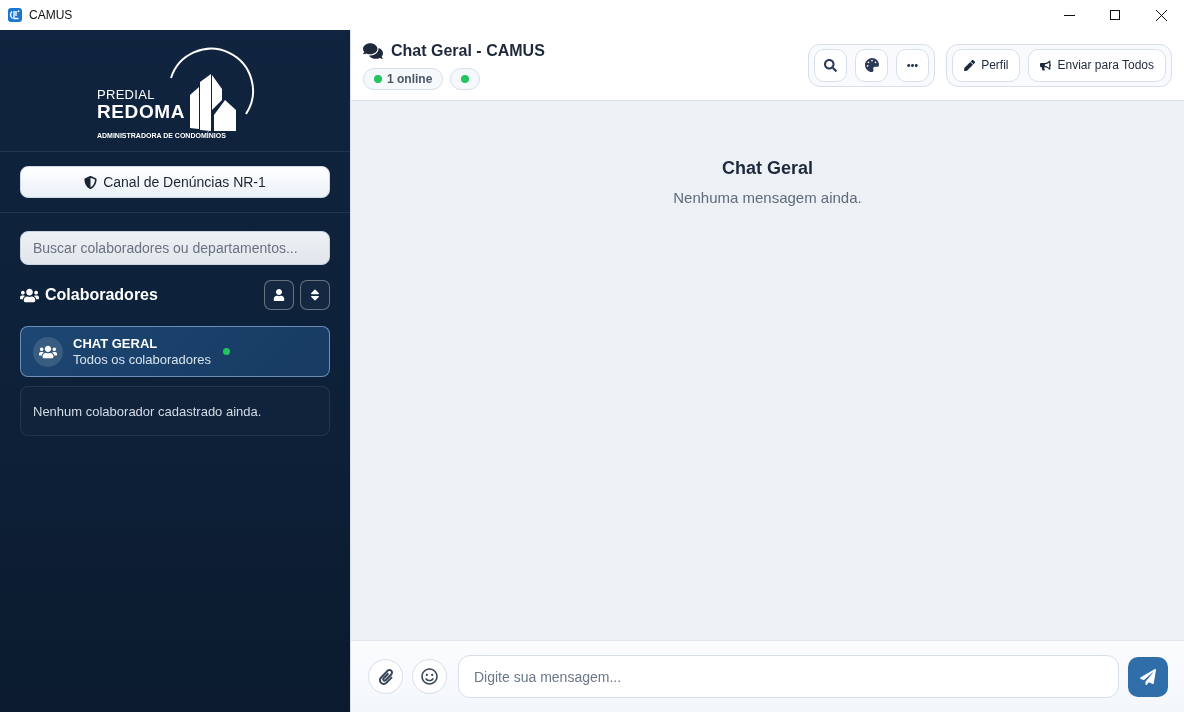 The image size is (1184, 712). I want to click on online-dot-icon, so click(378, 78).